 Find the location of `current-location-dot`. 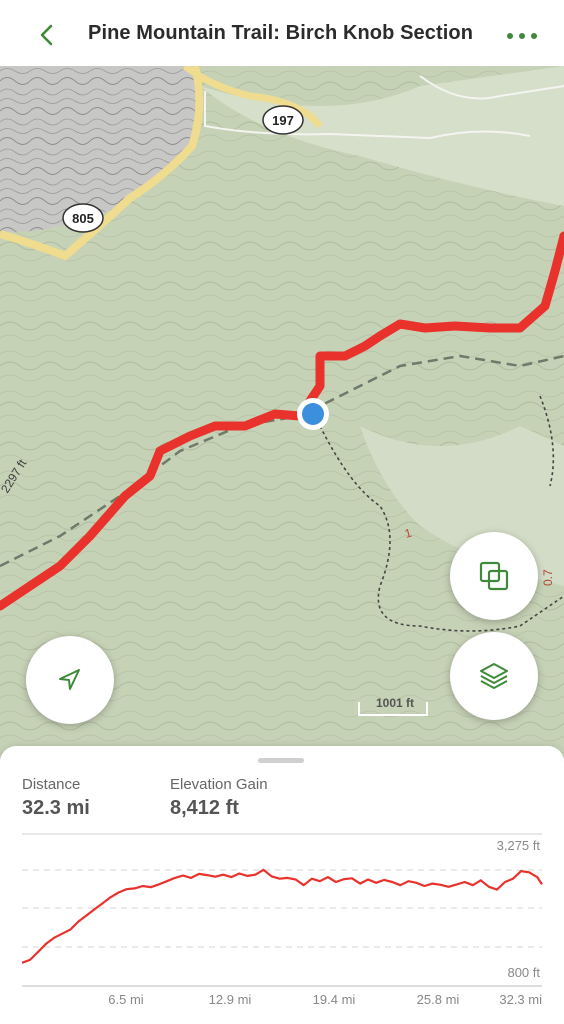

current-location-dot is located at coordinates (313, 414).